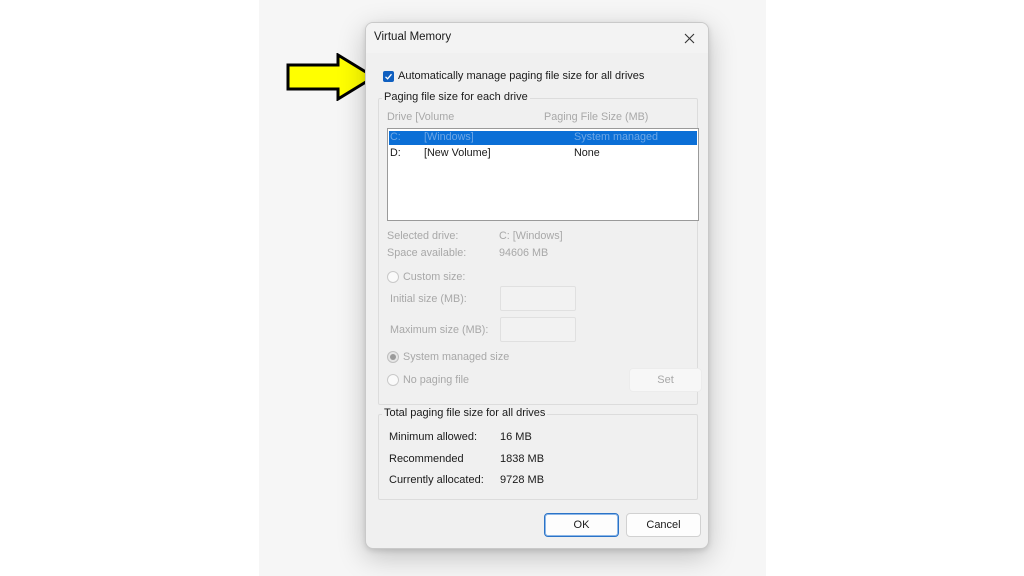 Image resolution: width=1024 pixels, height=576 pixels. Describe the element at coordinates (537, 38) in the screenshot. I see `title-bar: Virtual Memory` at that location.